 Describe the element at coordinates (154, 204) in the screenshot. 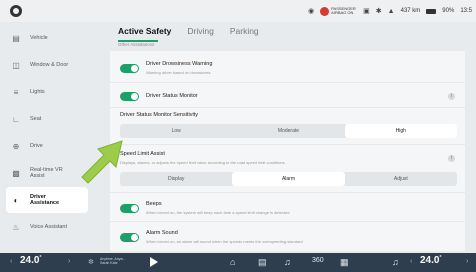

I see `beeps-title: Beeps` at that location.